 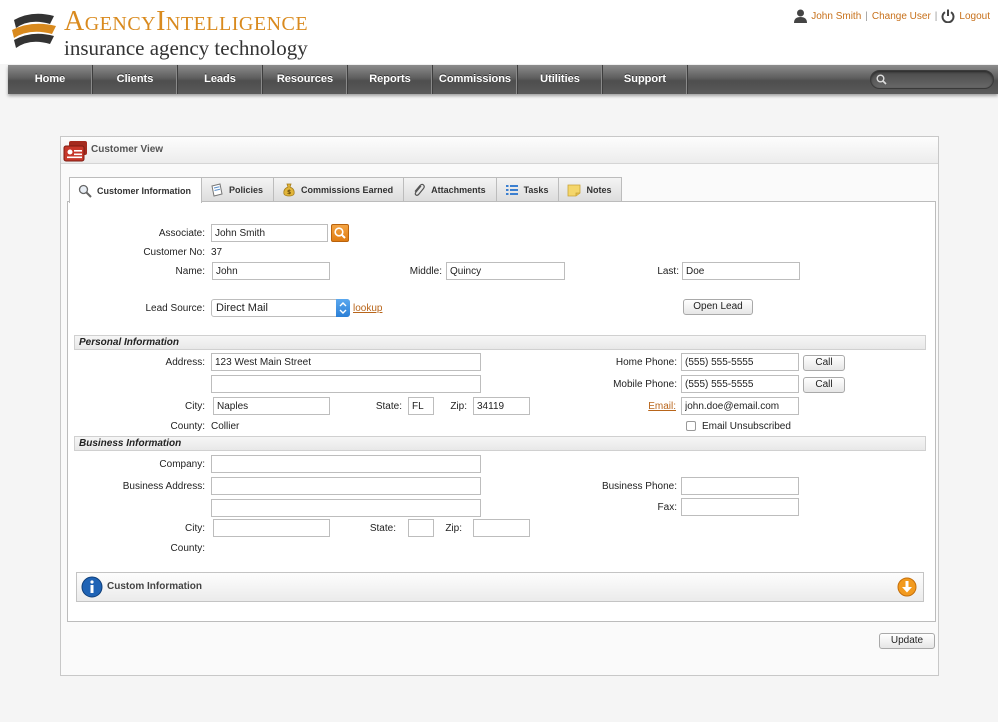 What do you see at coordinates (346, 384) in the screenshot?
I see `address-line2-input` at bounding box center [346, 384].